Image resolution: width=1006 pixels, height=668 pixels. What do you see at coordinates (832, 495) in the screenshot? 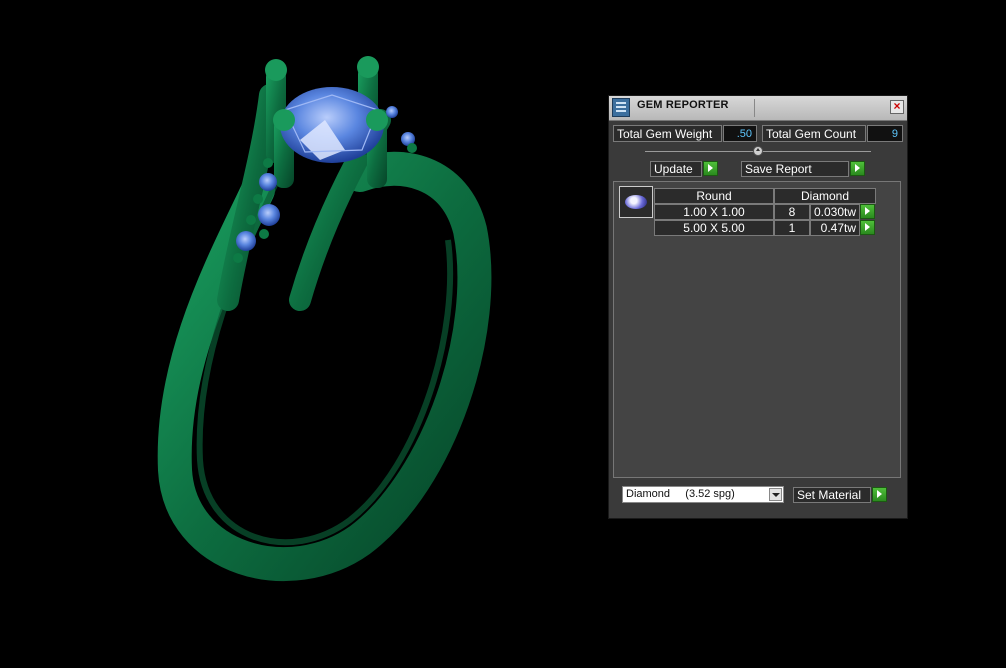
I see `set-material-button: Set Material` at bounding box center [832, 495].